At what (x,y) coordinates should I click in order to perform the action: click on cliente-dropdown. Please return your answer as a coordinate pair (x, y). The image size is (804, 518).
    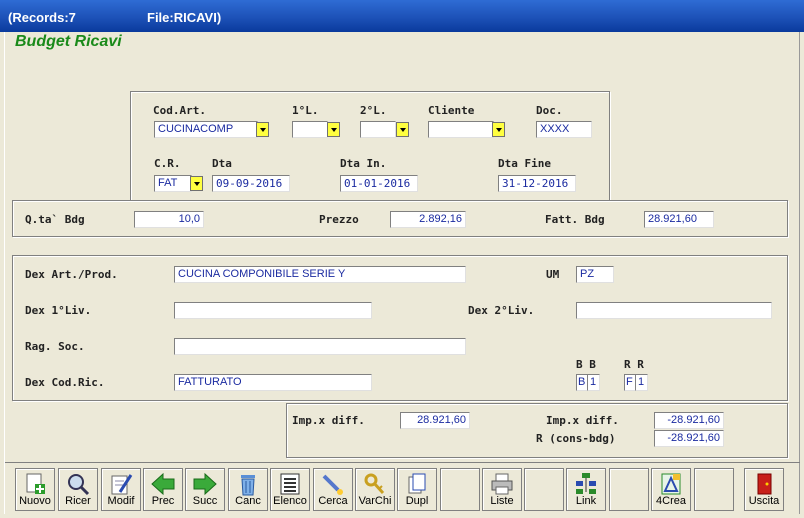
    Looking at the image, I should click on (498, 129).